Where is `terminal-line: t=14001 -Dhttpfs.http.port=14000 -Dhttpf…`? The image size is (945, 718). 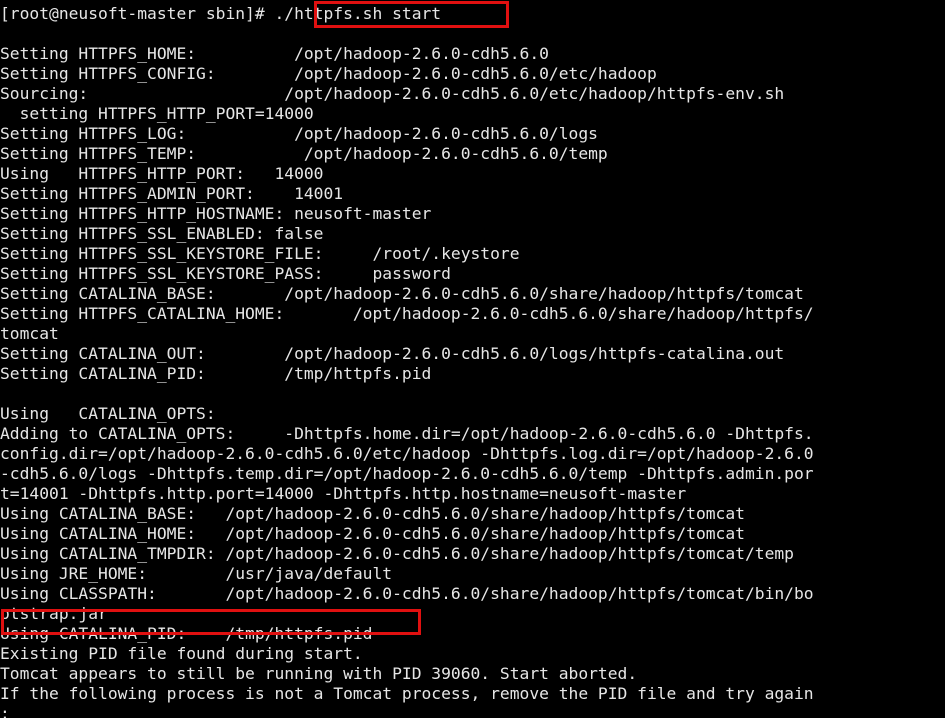 terminal-line: t=14001 -Dhttpfs.http.port=14000 -Dhttpf… is located at coordinates (343, 493).